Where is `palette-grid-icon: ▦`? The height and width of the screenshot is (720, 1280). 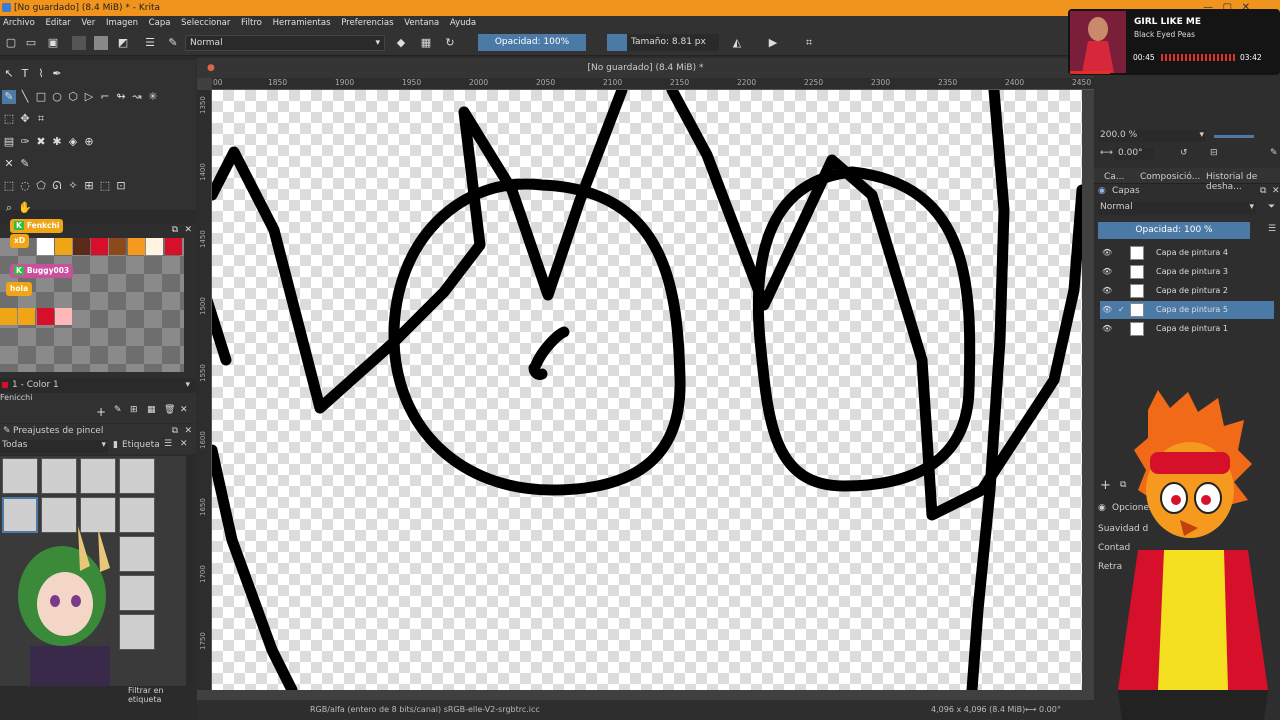 palette-grid-icon: ▦ is located at coordinates (151, 410).